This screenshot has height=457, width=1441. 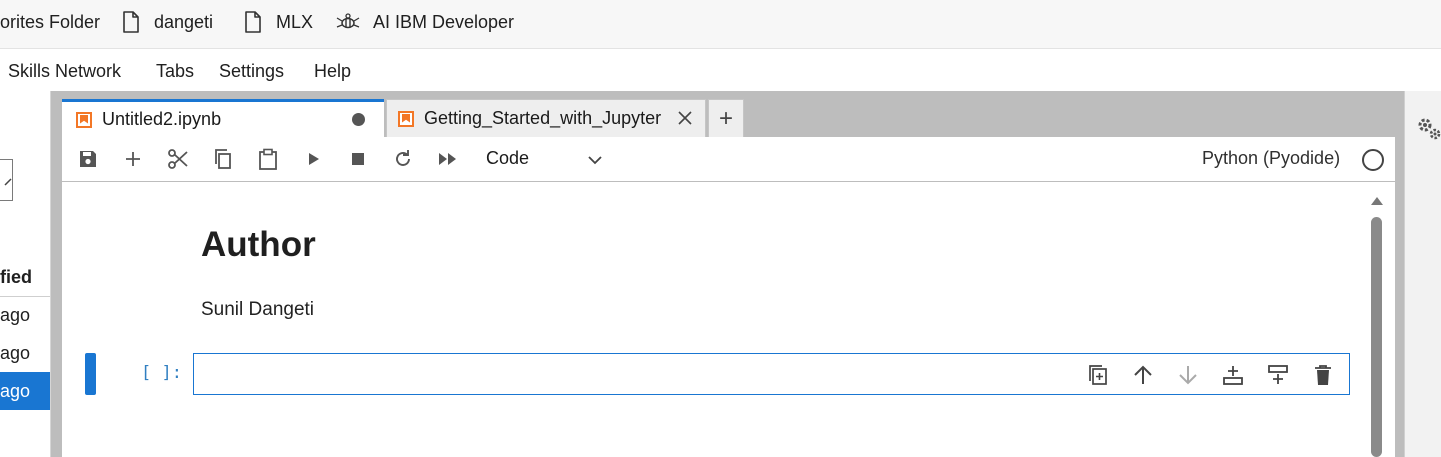 I want to click on plus-icon: +, so click(x=725, y=118).